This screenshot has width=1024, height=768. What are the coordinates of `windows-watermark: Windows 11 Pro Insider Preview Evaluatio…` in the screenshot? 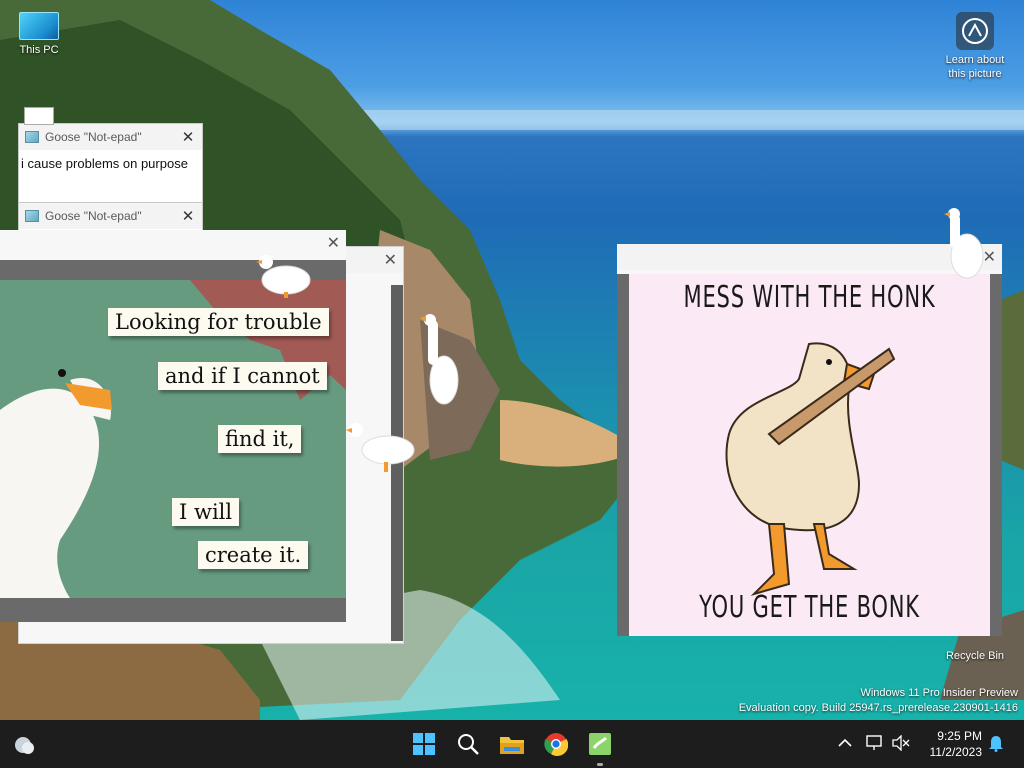 It's located at (878, 700).